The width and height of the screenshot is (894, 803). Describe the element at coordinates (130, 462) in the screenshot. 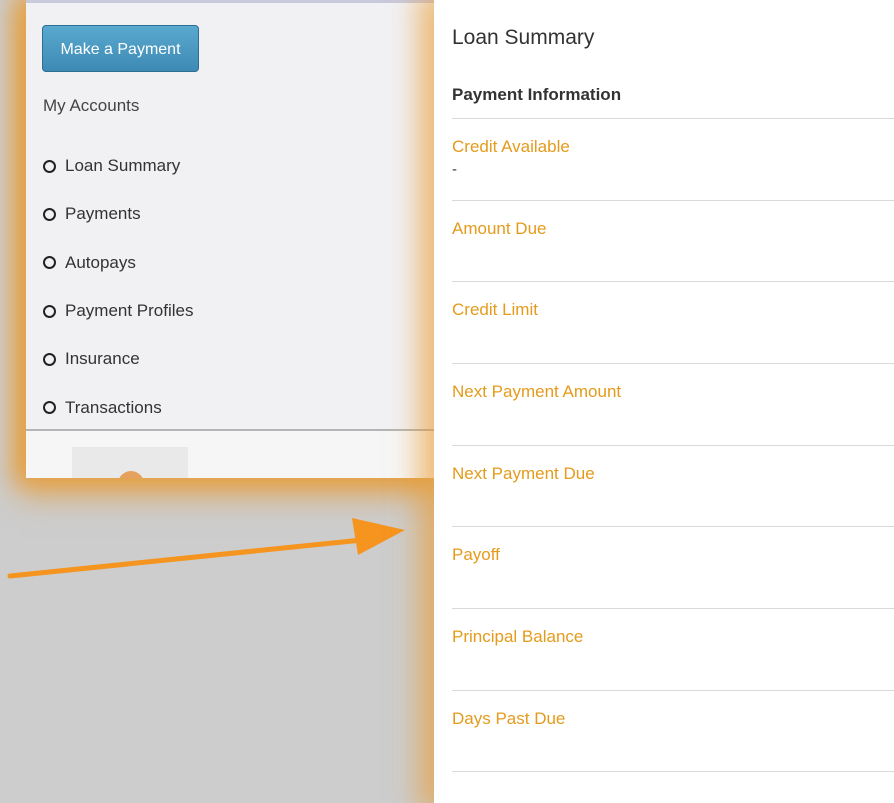

I see `avatar-frame` at that location.